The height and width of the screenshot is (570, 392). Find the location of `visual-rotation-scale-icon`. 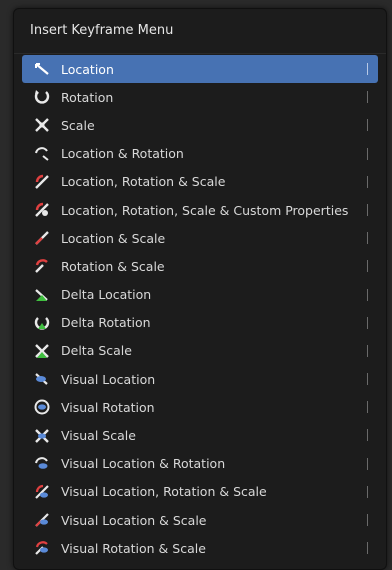

visual-rotation-scale-icon is located at coordinates (42, 548).